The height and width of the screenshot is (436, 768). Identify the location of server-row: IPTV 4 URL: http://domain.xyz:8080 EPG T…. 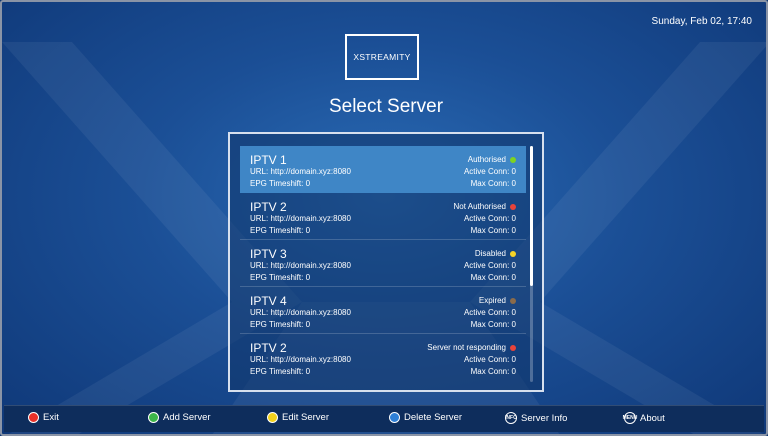
(383, 310).